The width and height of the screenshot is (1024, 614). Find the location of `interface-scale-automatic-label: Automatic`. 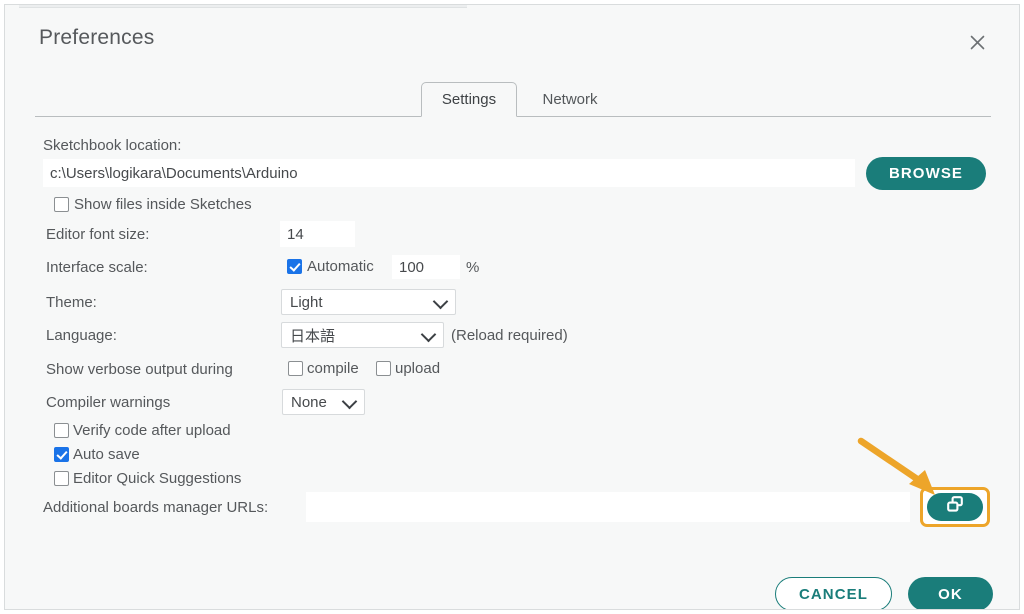

interface-scale-automatic-label: Automatic is located at coordinates (340, 266).